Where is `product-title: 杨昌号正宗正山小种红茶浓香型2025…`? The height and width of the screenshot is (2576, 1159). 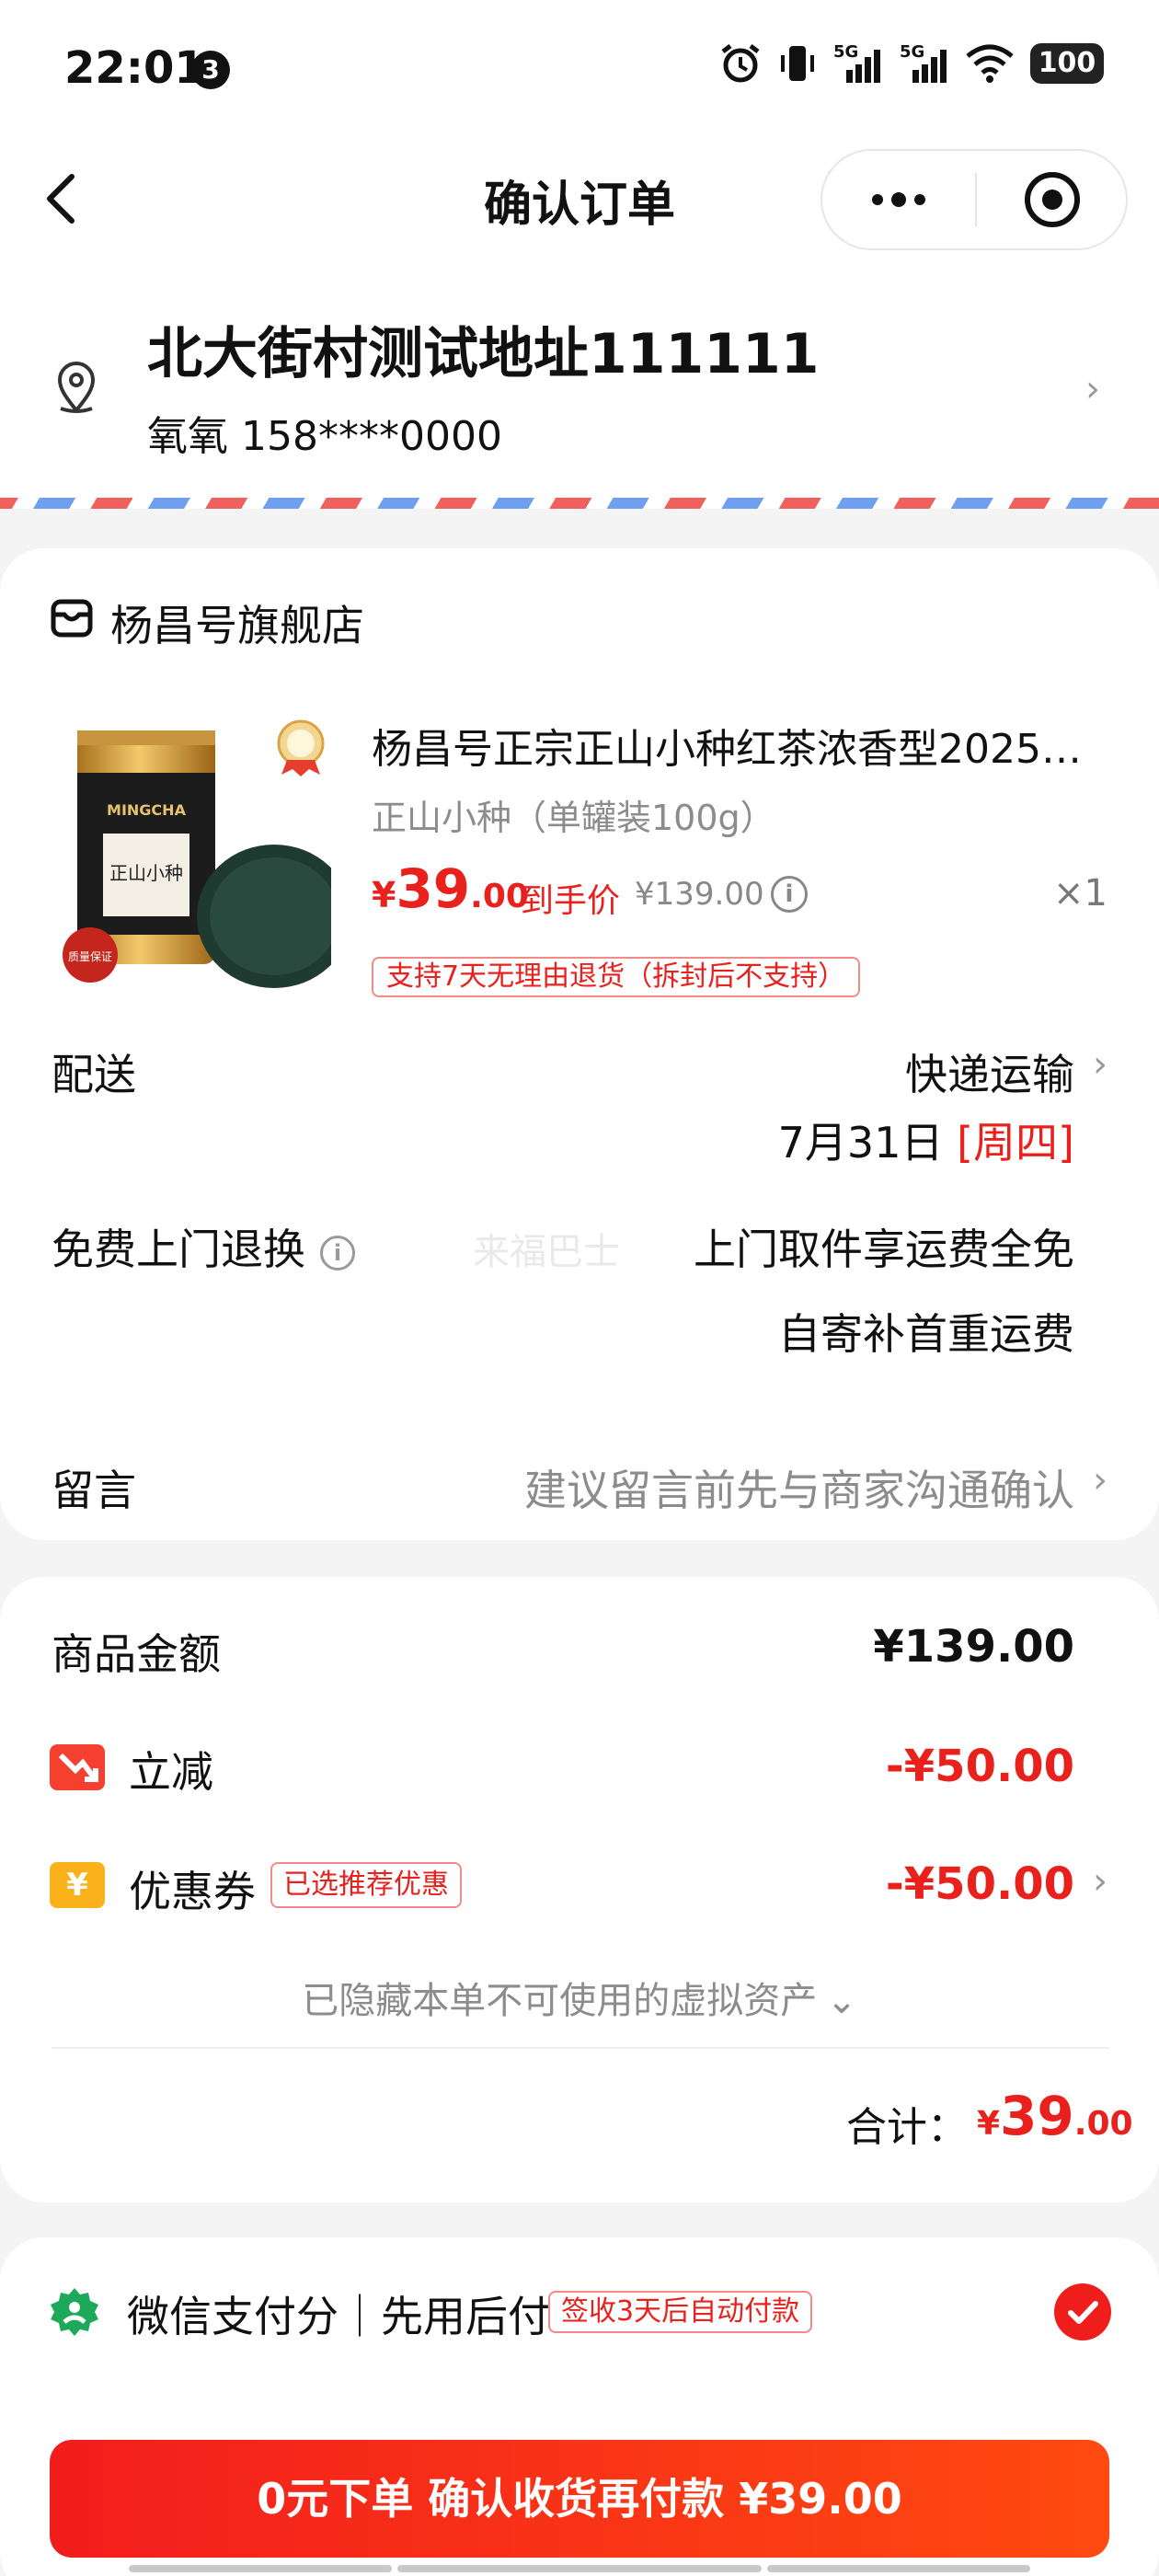 product-title: 杨昌号正宗正山小种红茶浓香型2025… is located at coordinates (739, 745).